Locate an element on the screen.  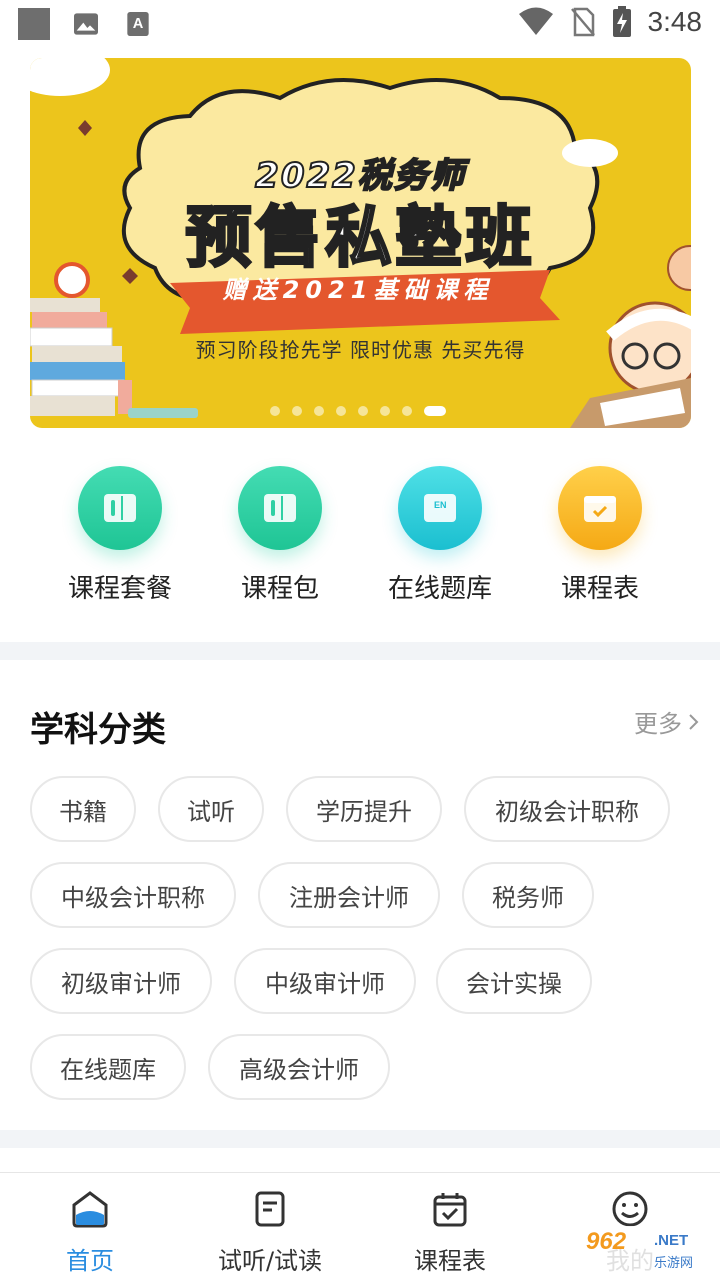
wifi-icon is located at coordinates (535, 21).